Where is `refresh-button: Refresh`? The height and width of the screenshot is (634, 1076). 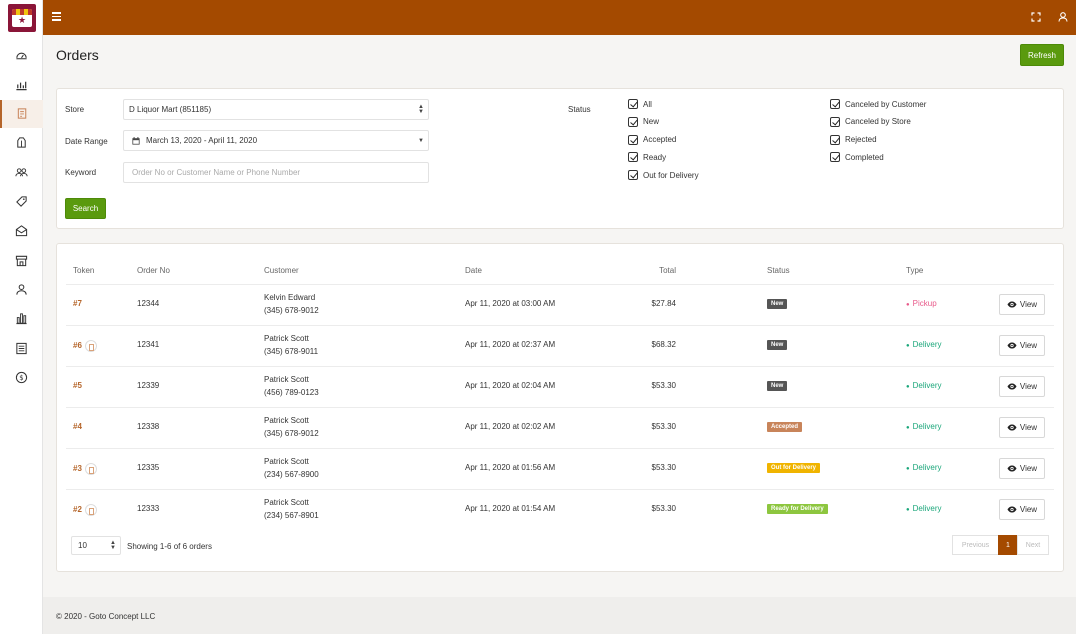
refresh-button: Refresh is located at coordinates (1042, 55).